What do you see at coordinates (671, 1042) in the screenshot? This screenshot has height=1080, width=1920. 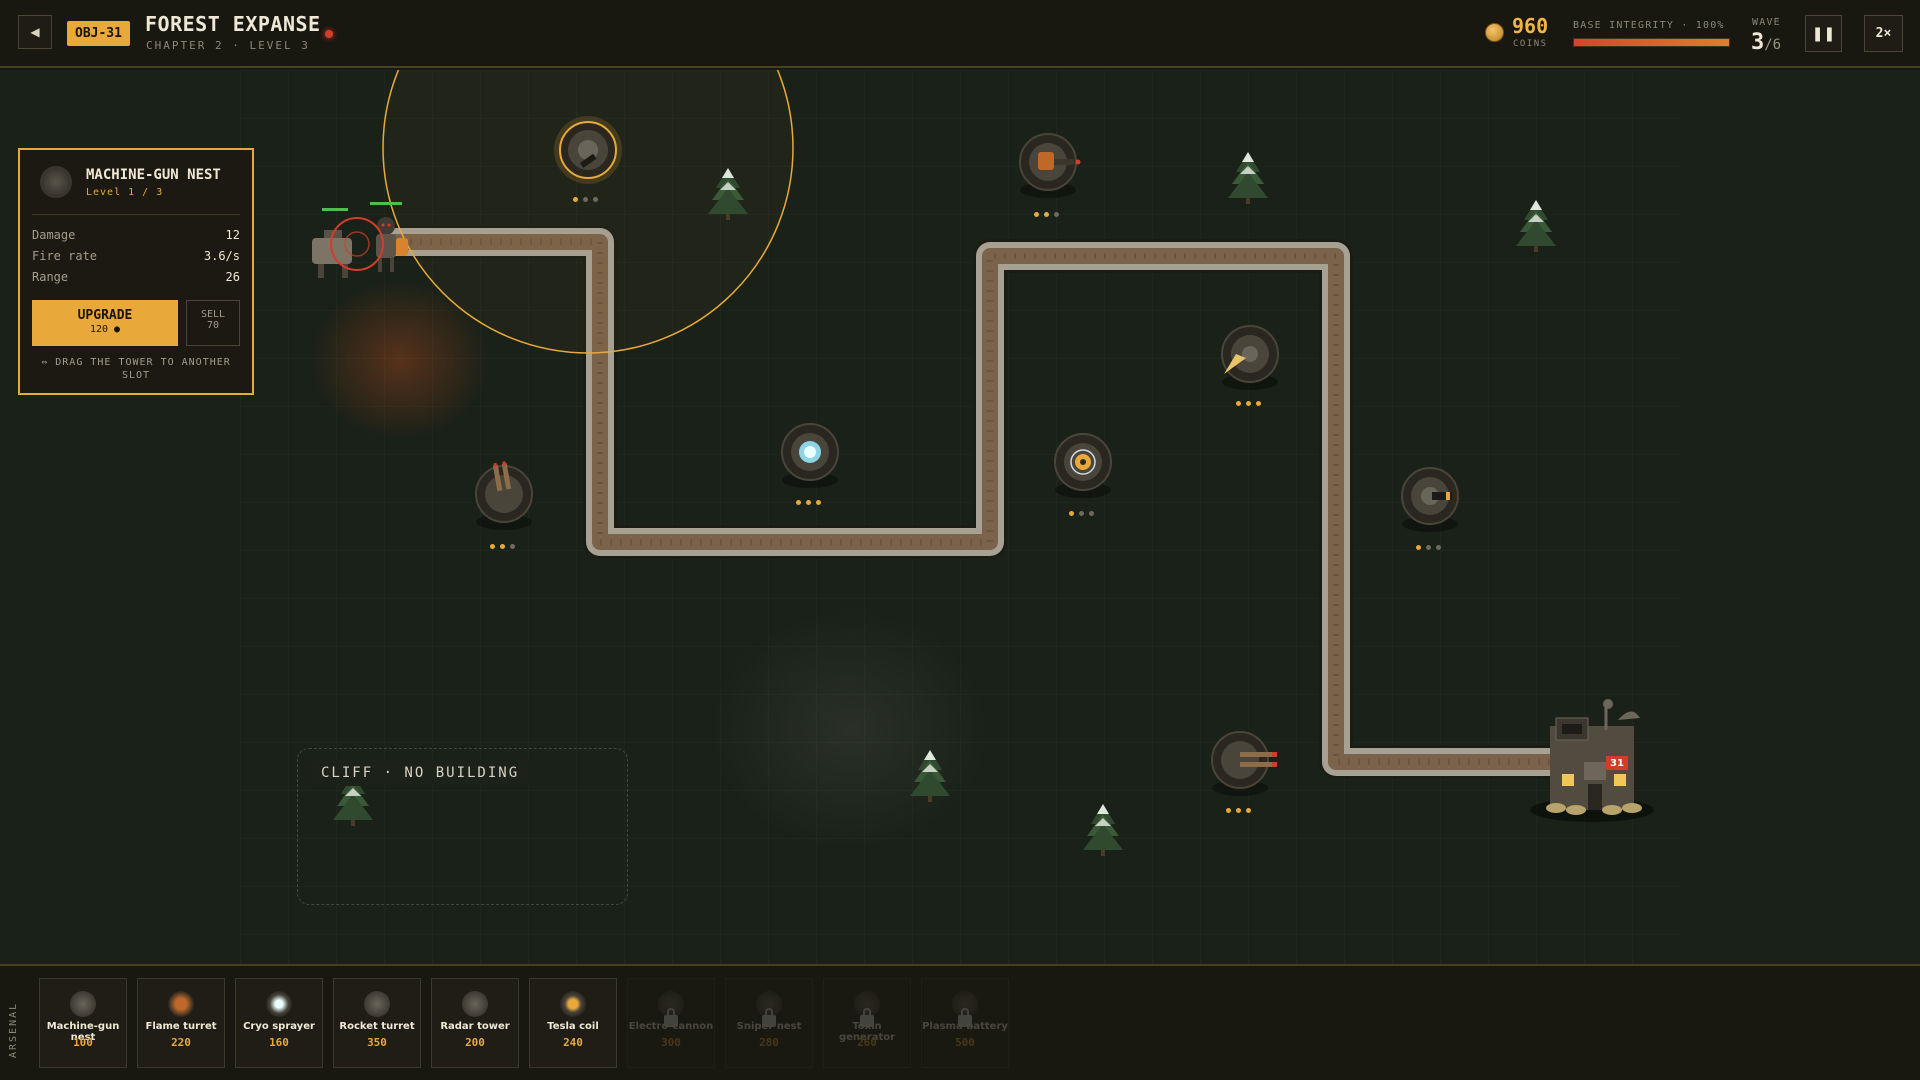 I see `card-price: 300` at bounding box center [671, 1042].